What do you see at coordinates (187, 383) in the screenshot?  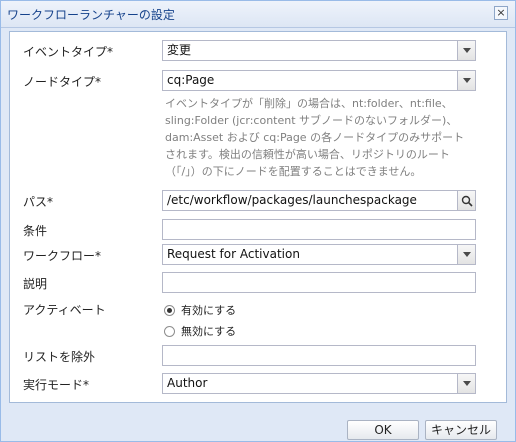 I see `run-mode-value: Author` at bounding box center [187, 383].